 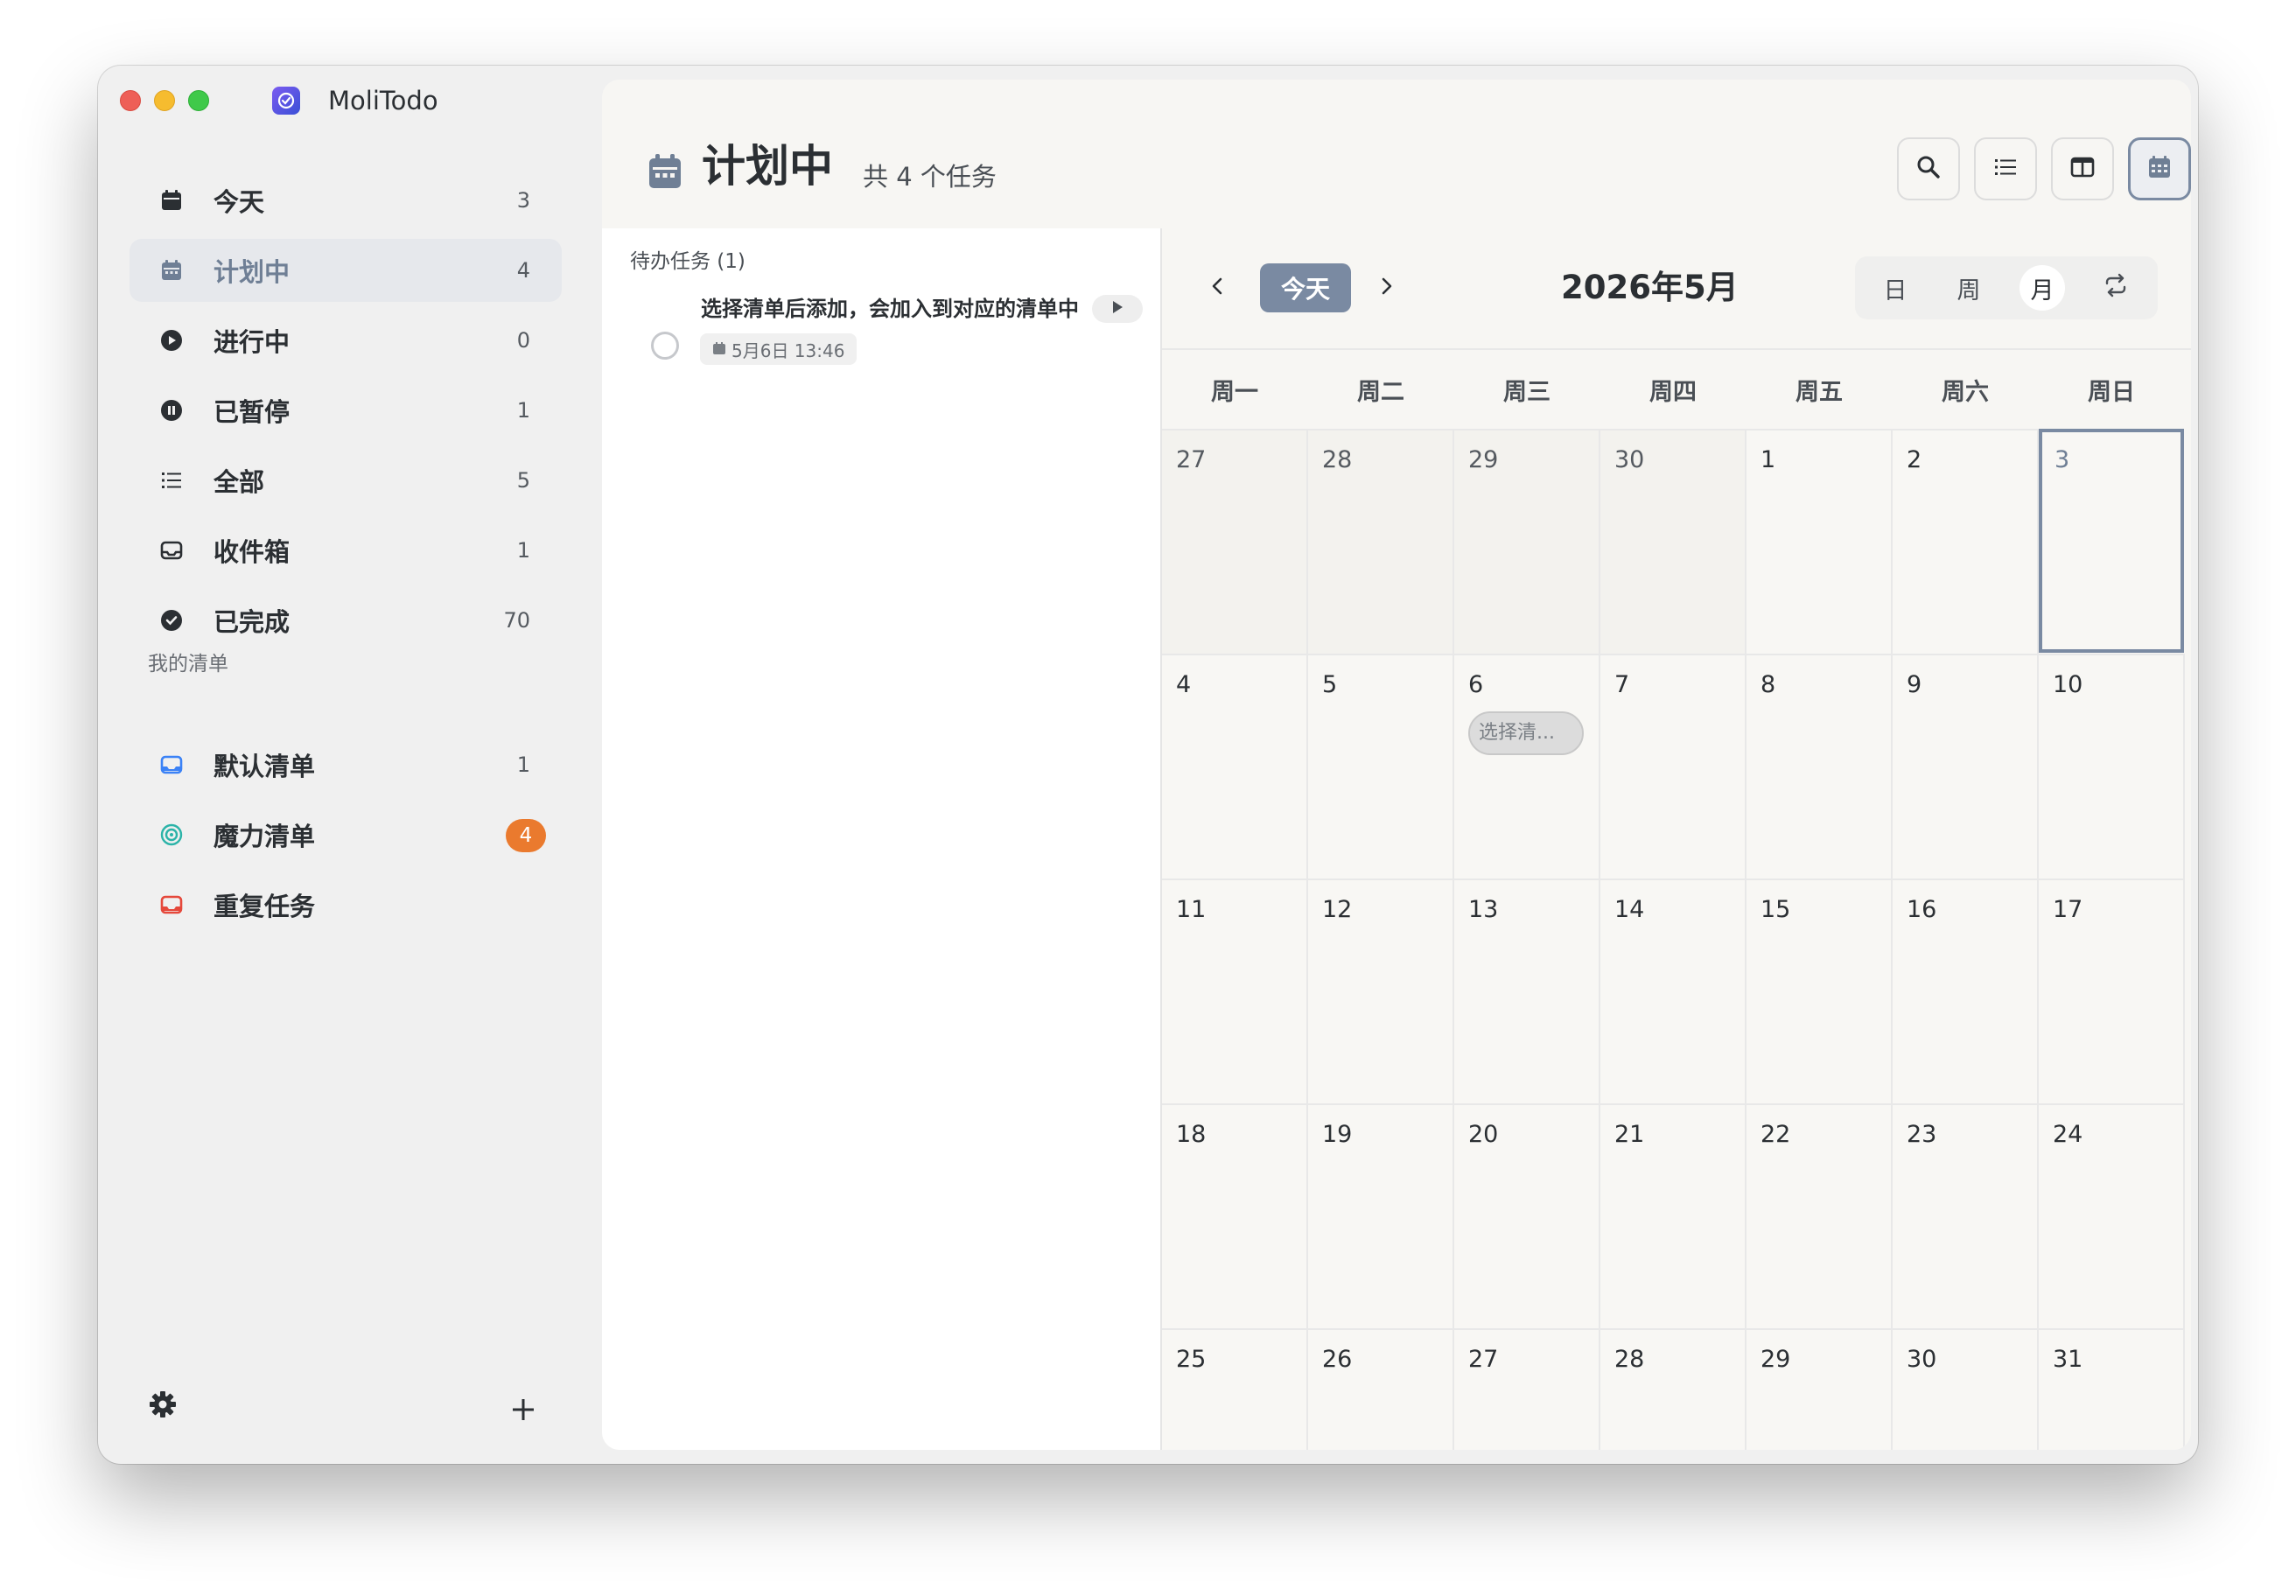 I want to click on sidebar-item-in-progress: 进行中 0, so click(x=346, y=340).